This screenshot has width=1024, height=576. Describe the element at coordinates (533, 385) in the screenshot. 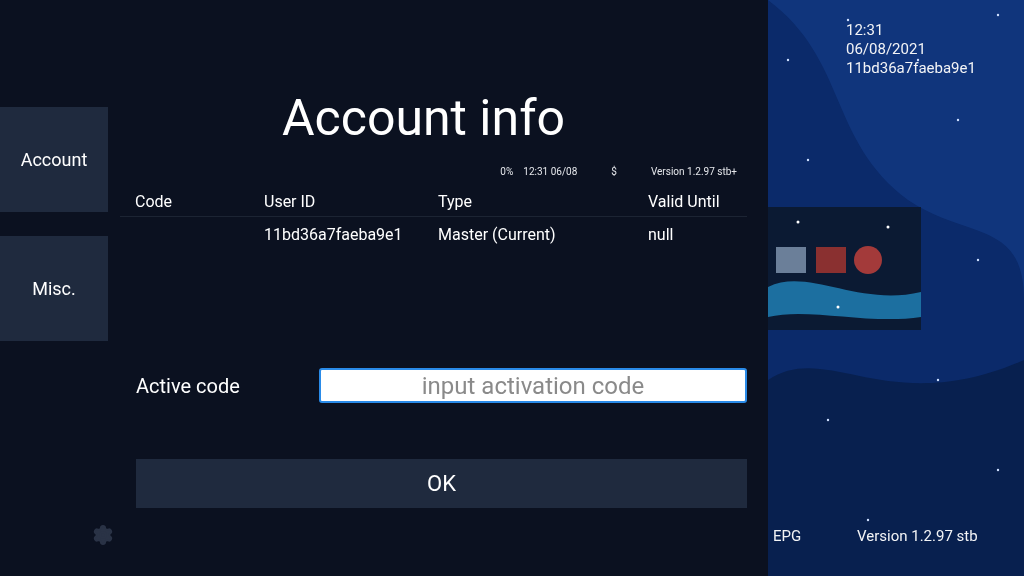

I see `activation-code-field: input activation code` at that location.